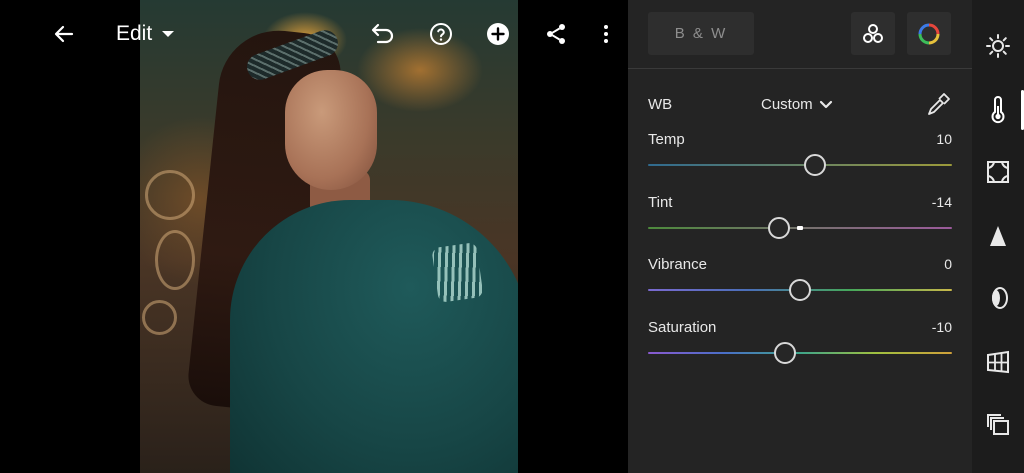  What do you see at coordinates (948, 264) in the screenshot?
I see `vibrance-value: 0` at bounding box center [948, 264].